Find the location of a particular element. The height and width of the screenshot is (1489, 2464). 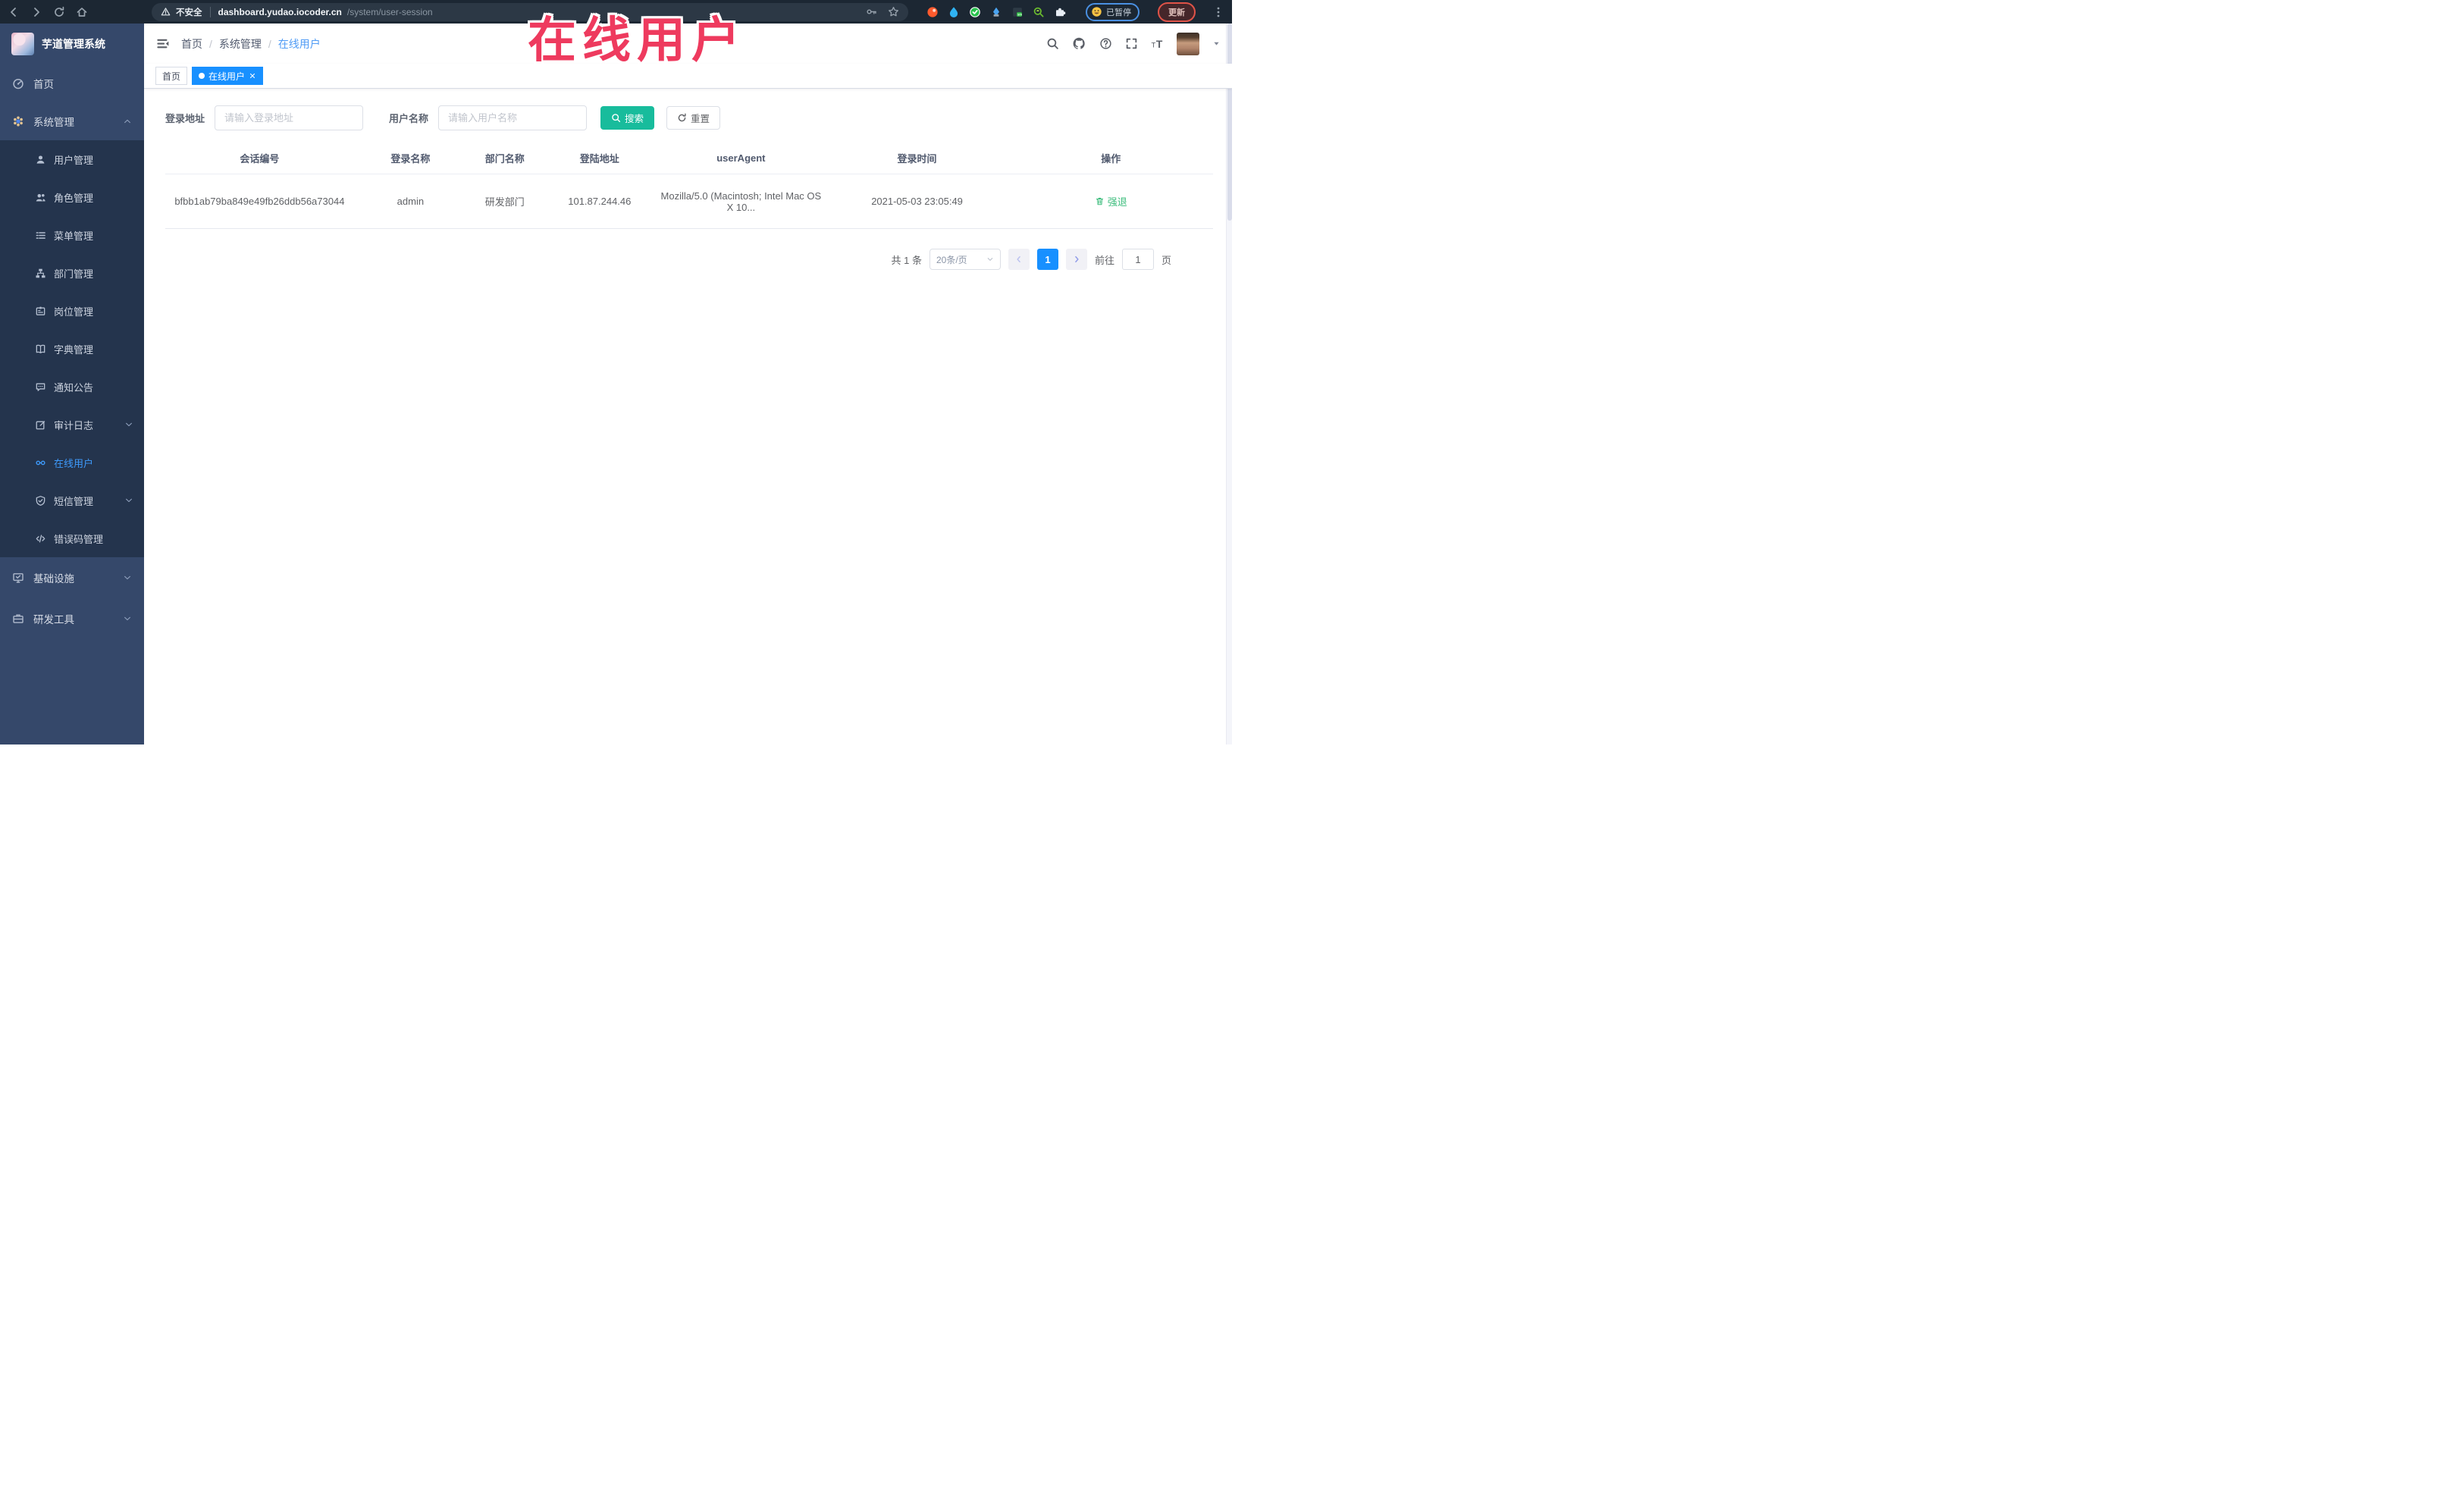

sidebar-item-menu-management: 菜单管理 is located at coordinates (72, 235).